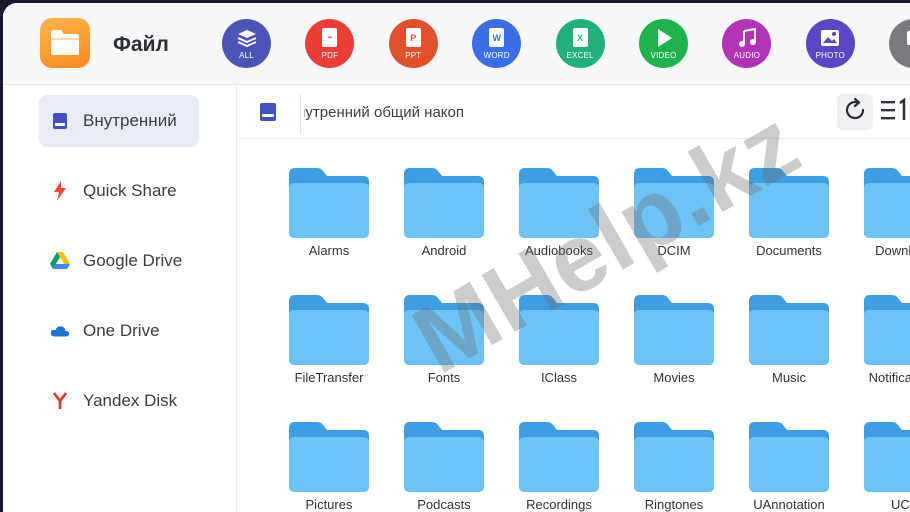 The width and height of the screenshot is (910, 512). I want to click on folder-item: Movies, so click(674, 326).